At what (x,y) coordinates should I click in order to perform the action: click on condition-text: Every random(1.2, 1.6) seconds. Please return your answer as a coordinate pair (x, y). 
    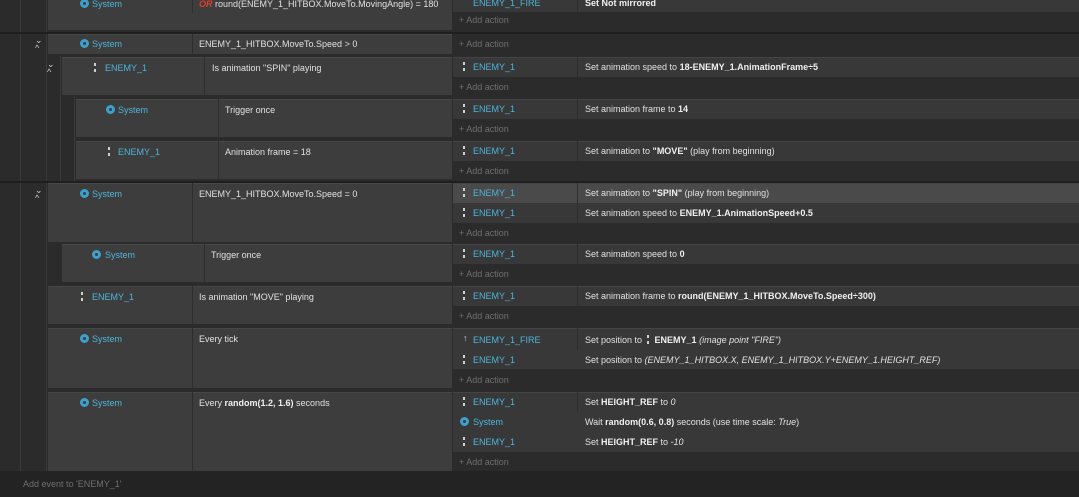
    Looking at the image, I should click on (264, 403).